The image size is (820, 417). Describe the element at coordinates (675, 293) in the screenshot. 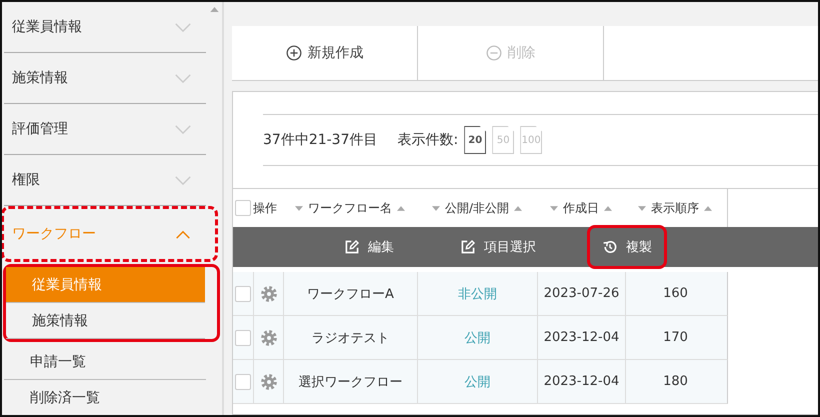

I see `table-cell: 160` at that location.